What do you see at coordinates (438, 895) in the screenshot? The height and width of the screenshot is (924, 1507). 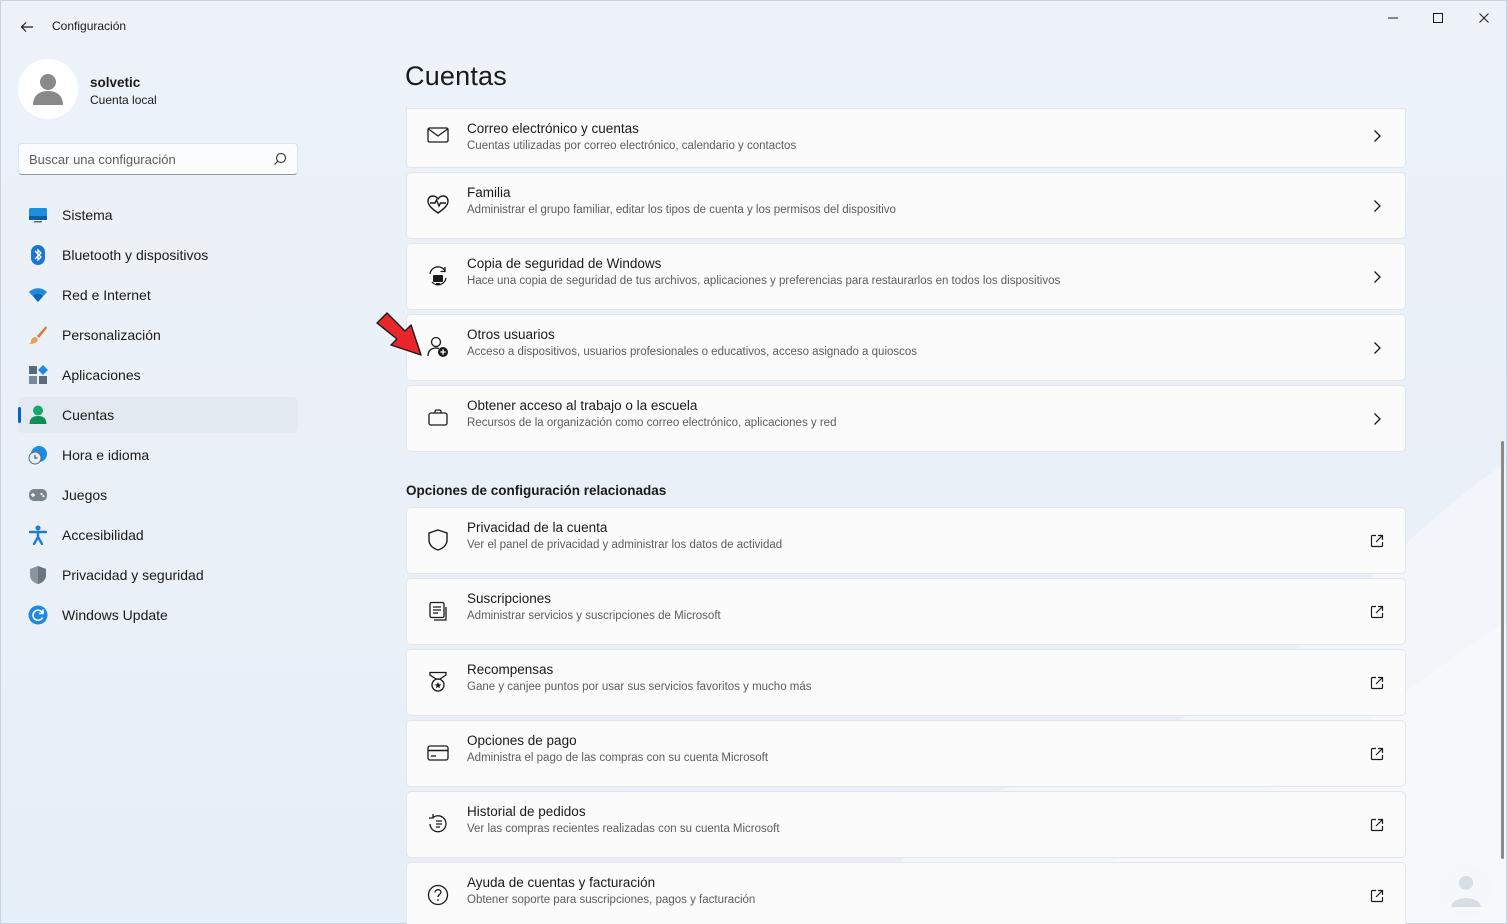 I see `help-icon` at bounding box center [438, 895].